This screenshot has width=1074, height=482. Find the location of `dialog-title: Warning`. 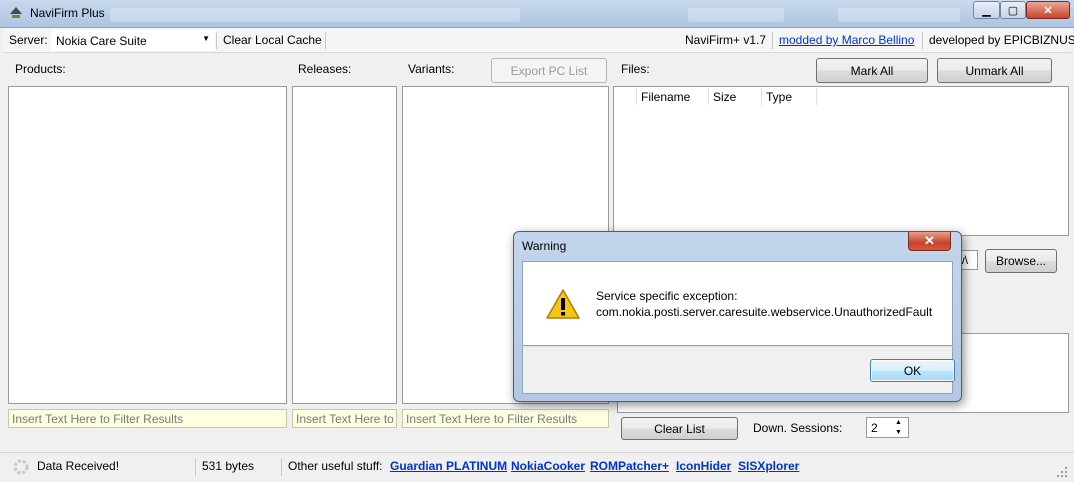

dialog-title: Warning is located at coordinates (544, 246).